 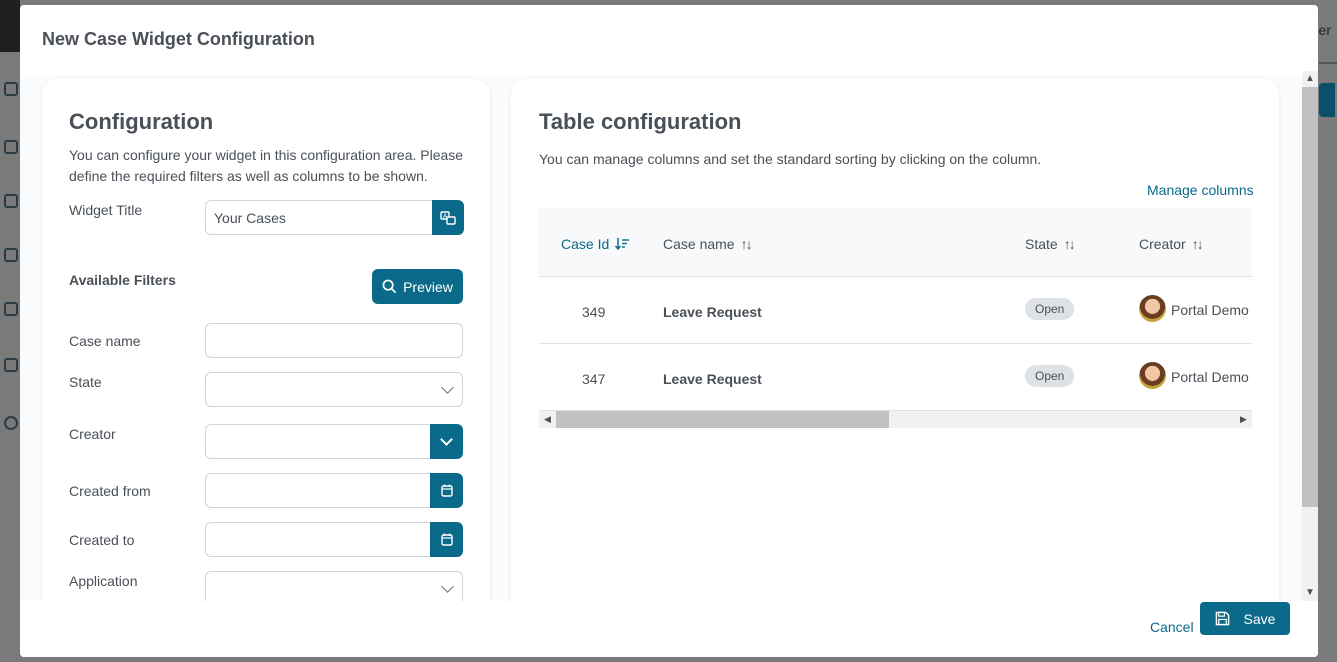 What do you see at coordinates (1243, 419) in the screenshot?
I see `scroll-right-icon: ▶` at bounding box center [1243, 419].